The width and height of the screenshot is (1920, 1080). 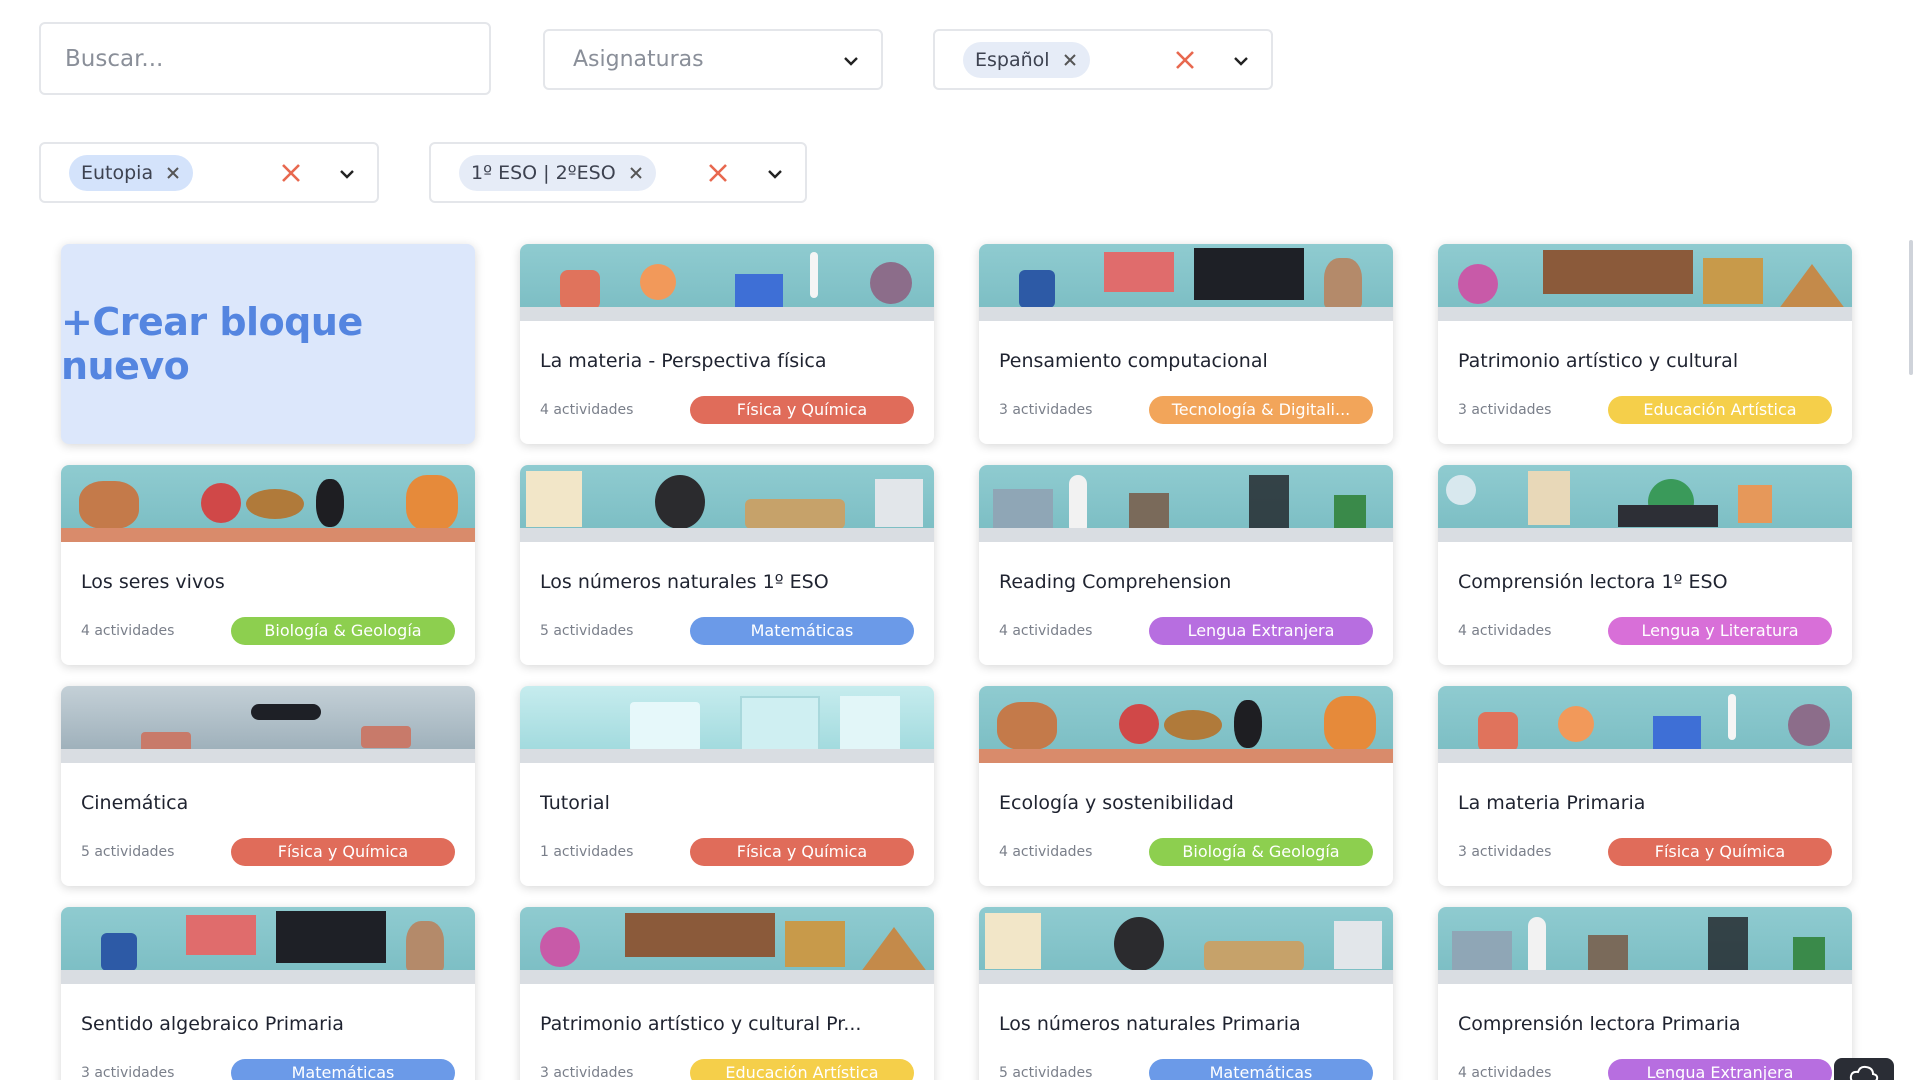 What do you see at coordinates (331, 937) in the screenshot?
I see `monitor-shape` at bounding box center [331, 937].